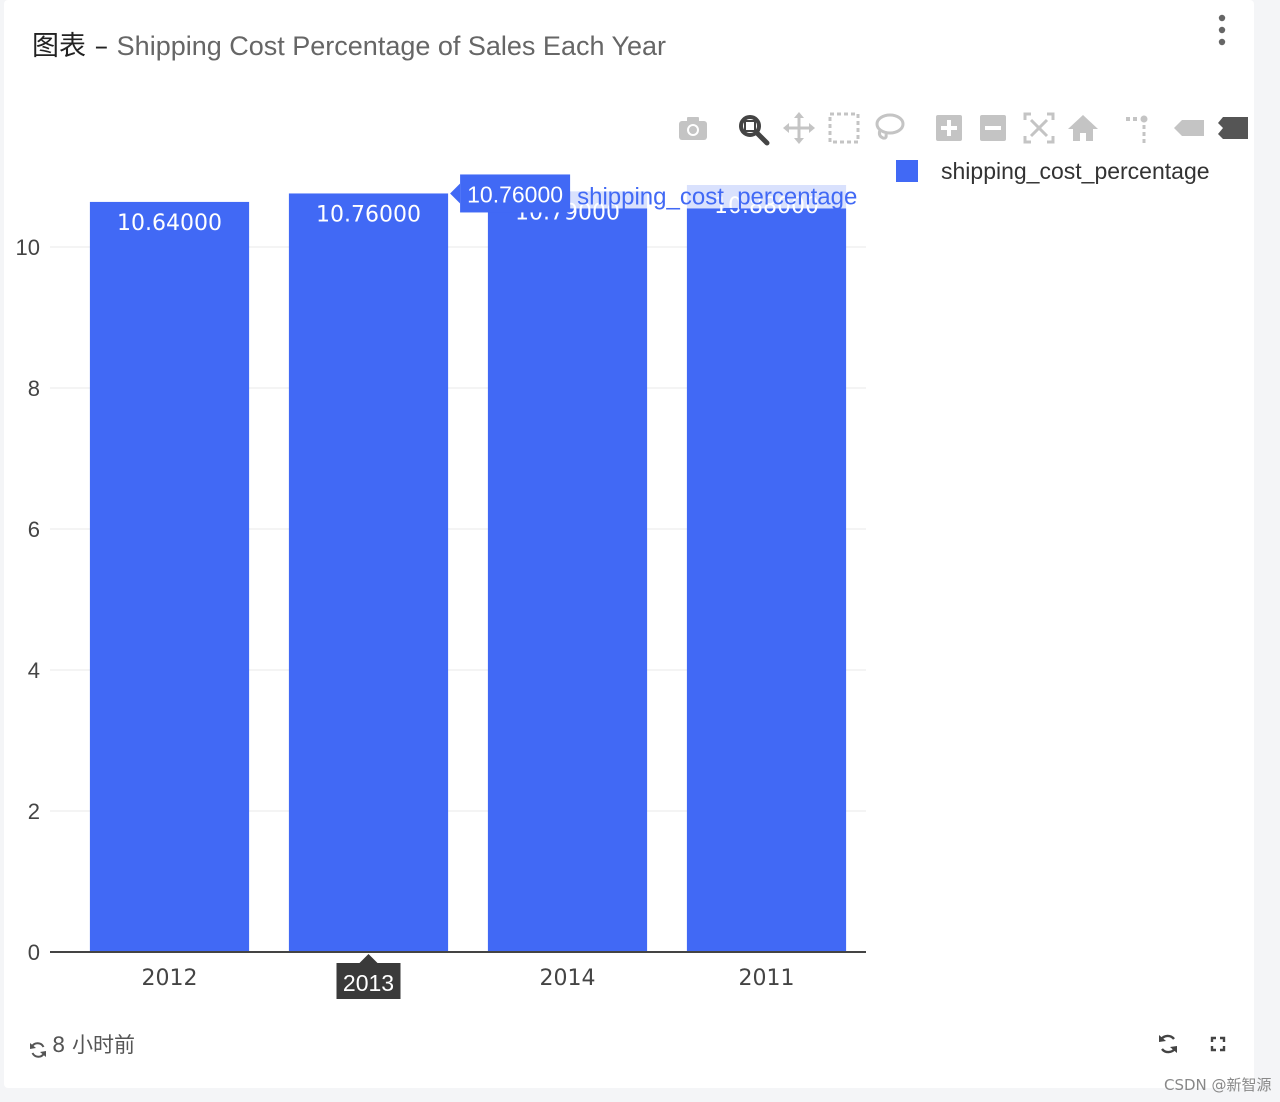 This screenshot has height=1102, width=1280. I want to click on x-tick-label: 2011, so click(767, 978).